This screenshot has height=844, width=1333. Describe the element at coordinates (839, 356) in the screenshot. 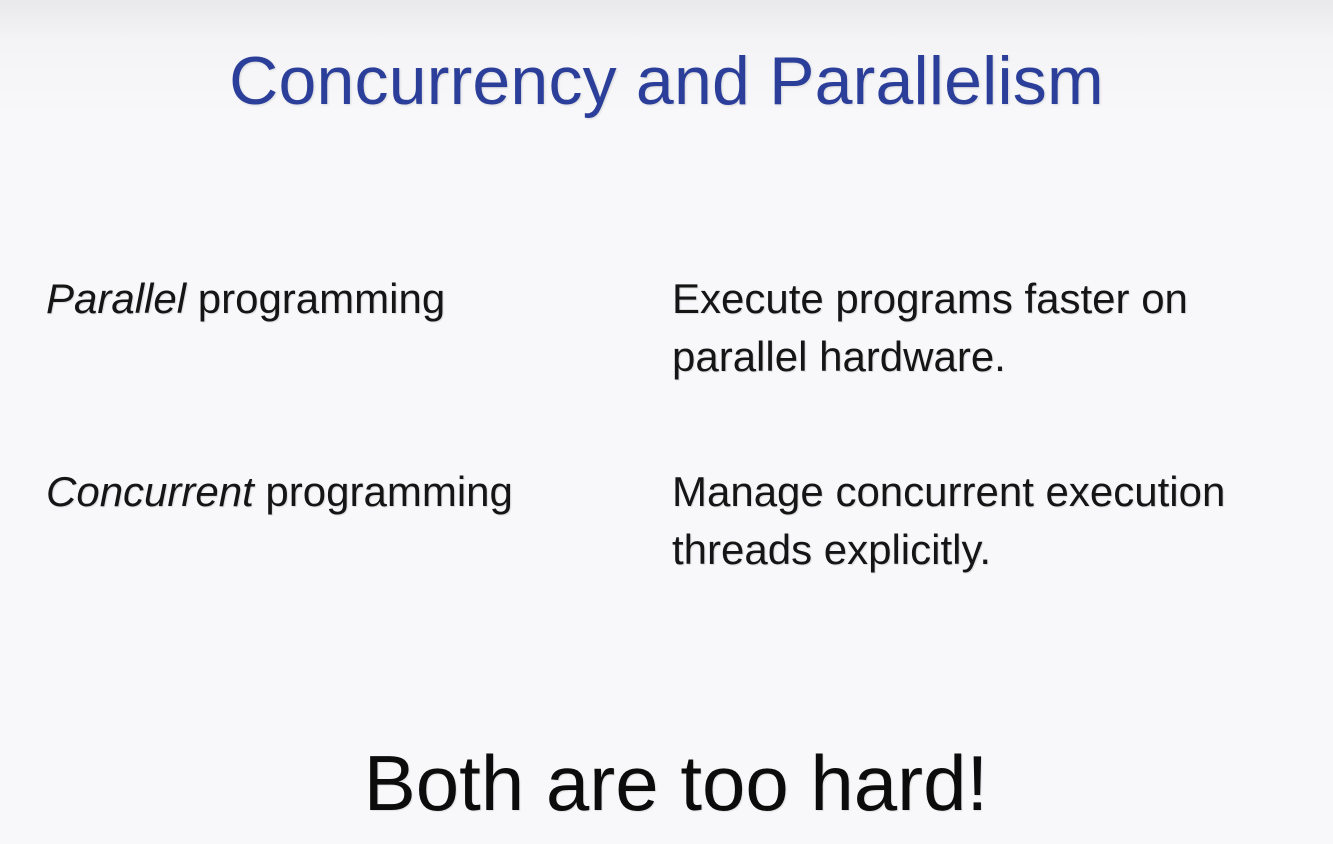

I see `description-line: parallel hardware.` at that location.